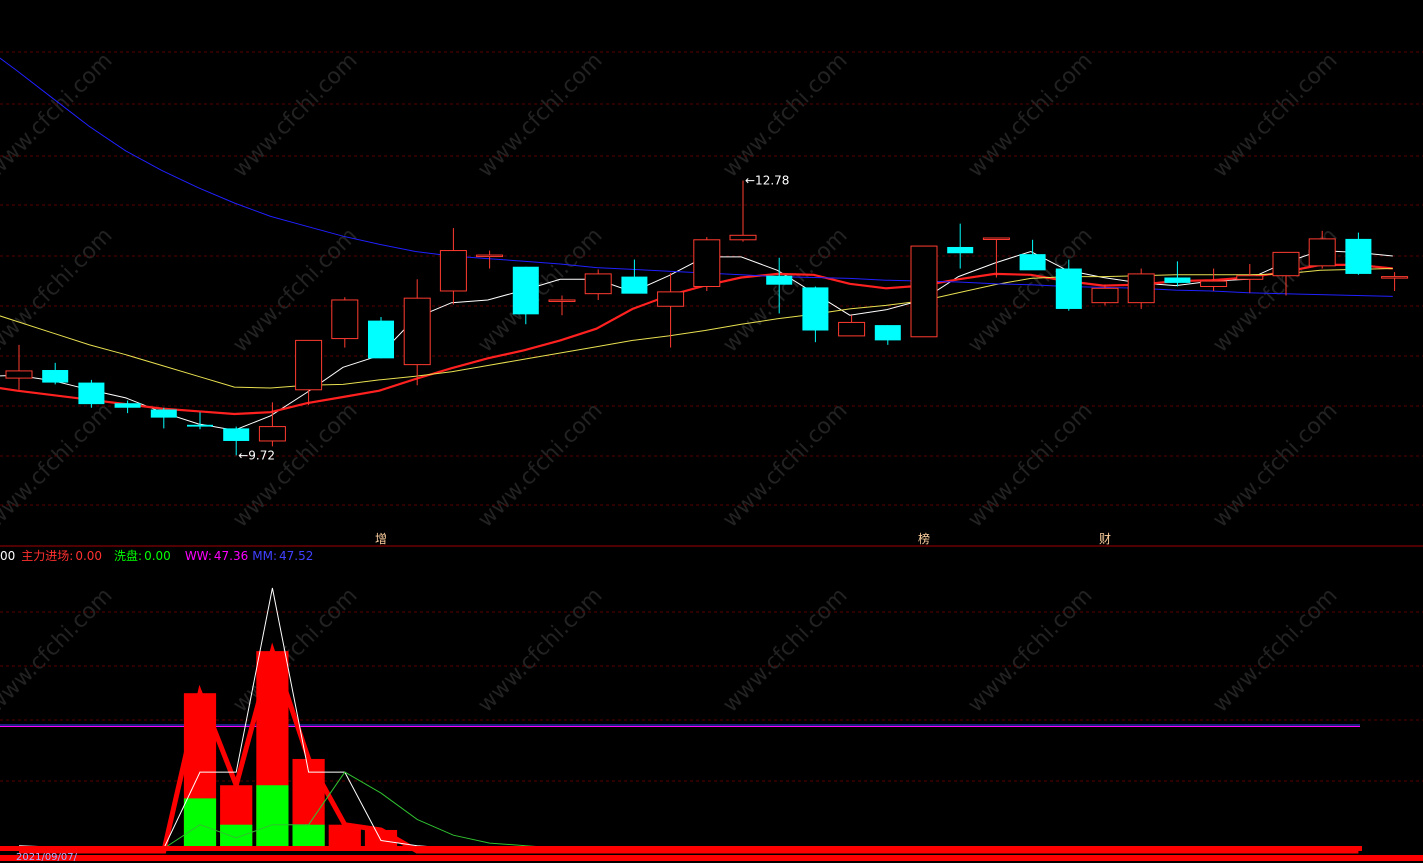 The width and height of the screenshot is (1423, 863). What do you see at coordinates (296, 556) in the screenshot?
I see `legend-mm-value: 47.52` at bounding box center [296, 556].